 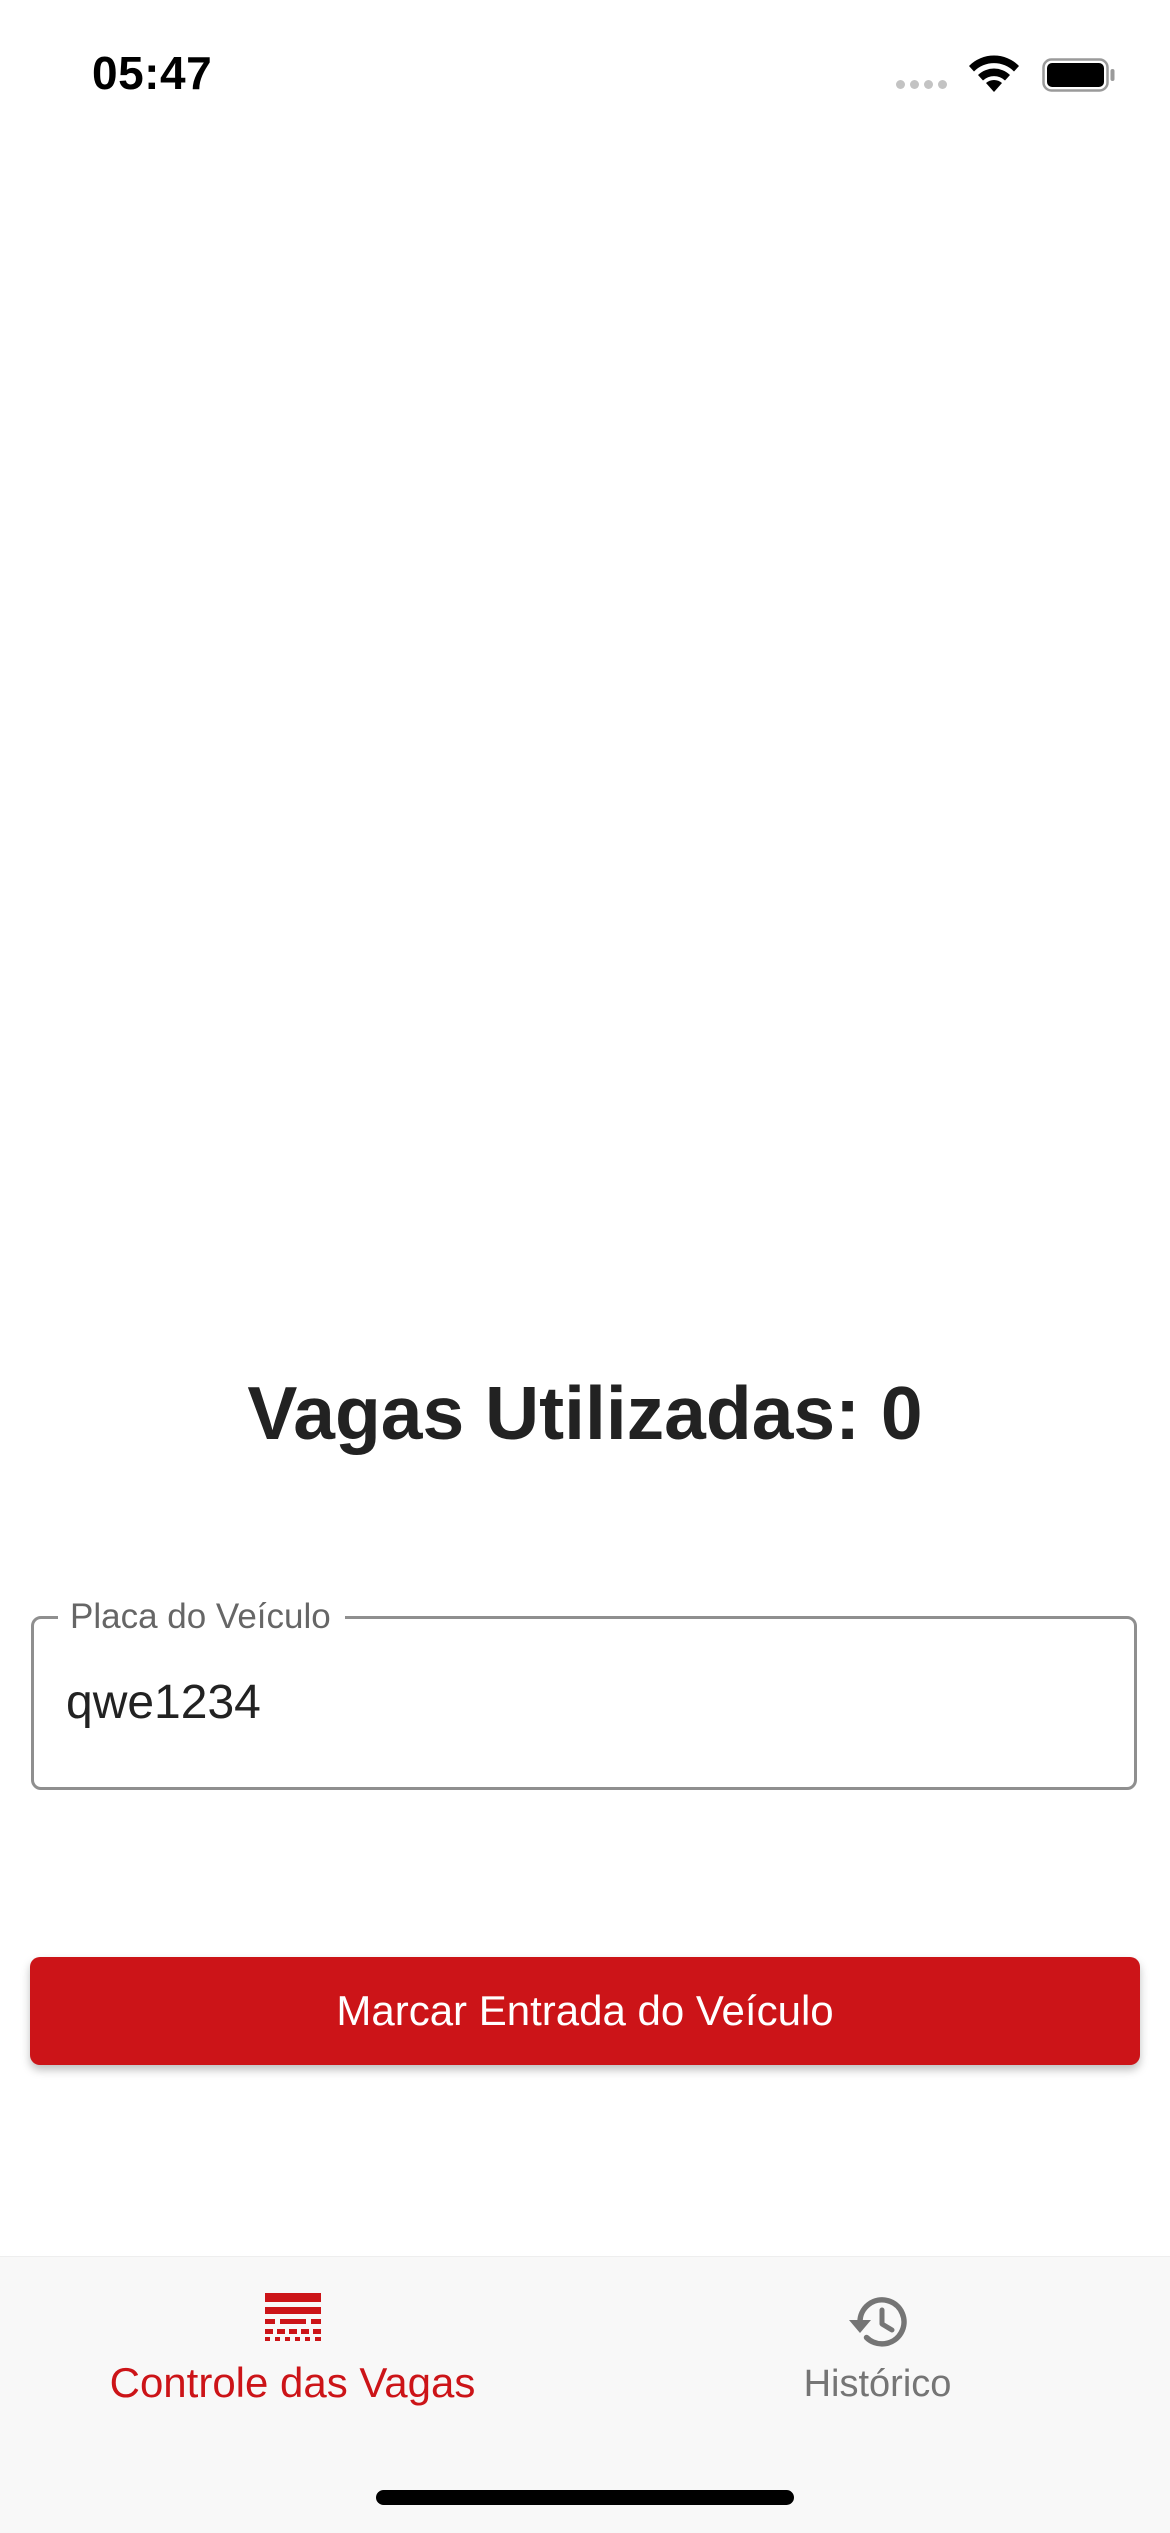 I want to click on tab-label-historico: Histórico, so click(x=877, y=2384).